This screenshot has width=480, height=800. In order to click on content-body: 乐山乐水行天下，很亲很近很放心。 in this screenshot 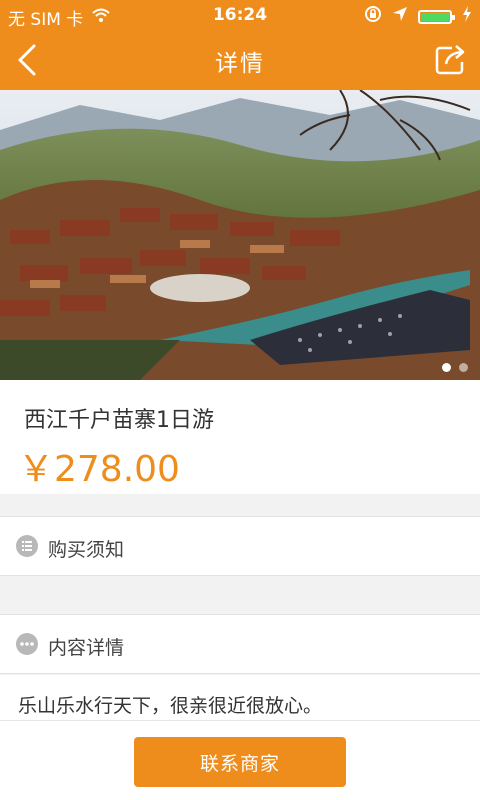, I will do `click(240, 697)`.